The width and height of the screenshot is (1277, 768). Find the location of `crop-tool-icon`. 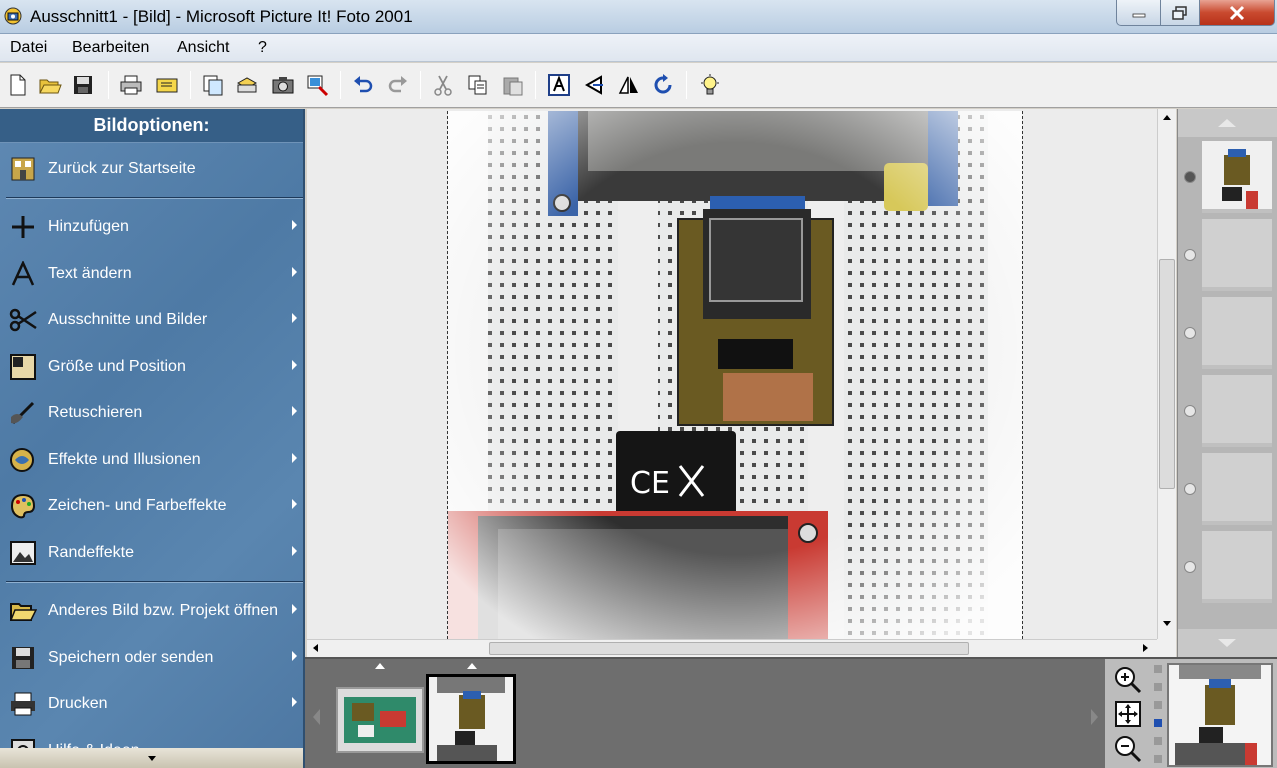

crop-tool-icon is located at coordinates (318, 86).